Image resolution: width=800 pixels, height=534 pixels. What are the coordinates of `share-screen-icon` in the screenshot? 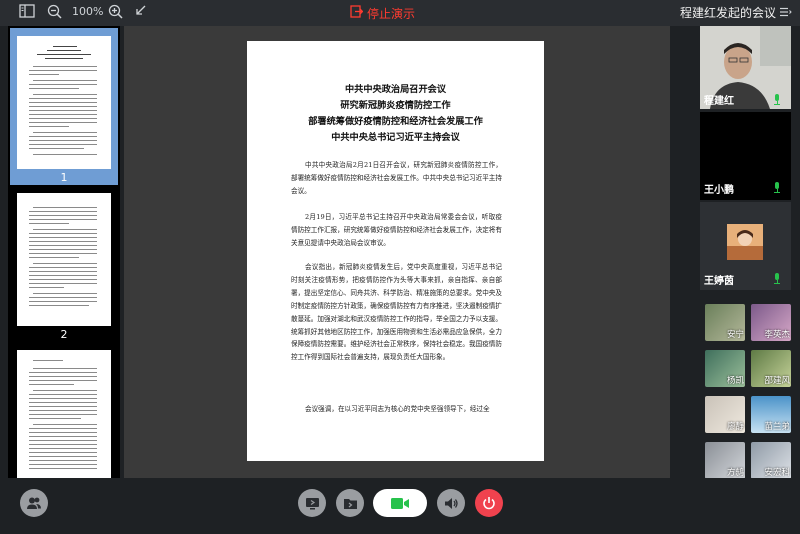 It's located at (312, 503).